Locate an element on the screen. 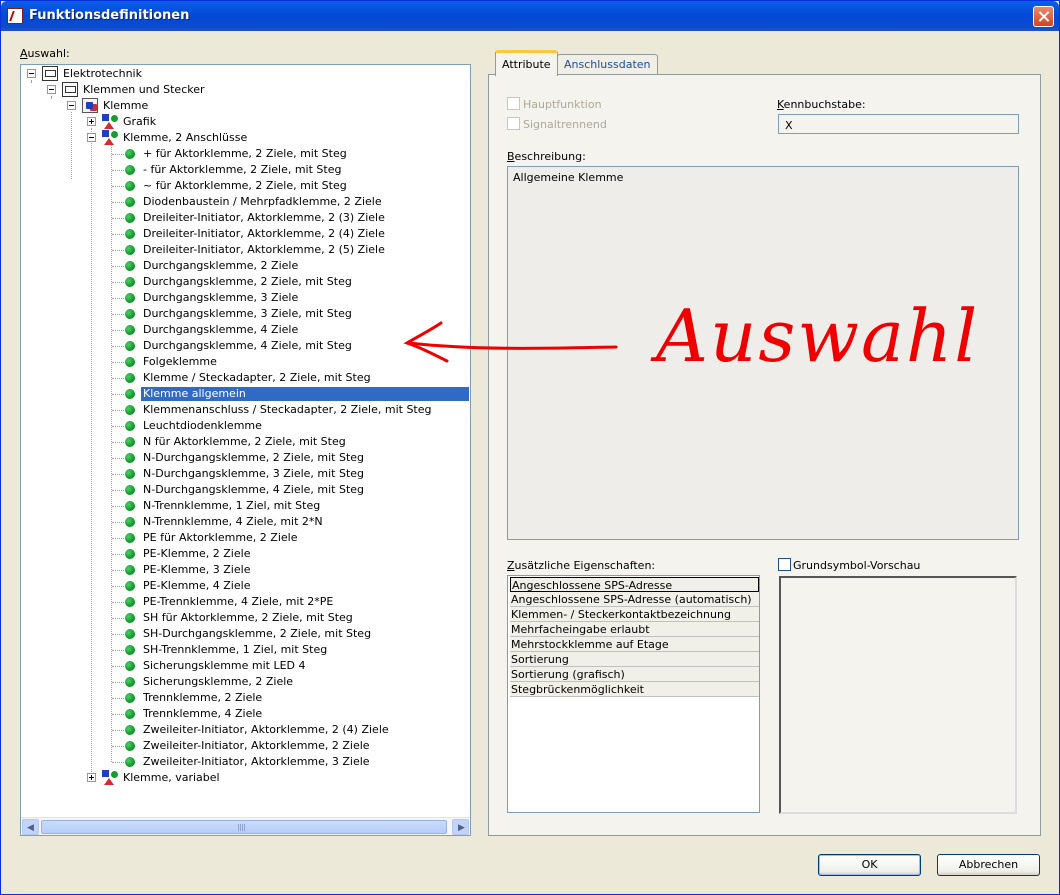  tree-leaf-item: Durchgangsklemme, 2 Ziele, mit Steg is located at coordinates (245, 282).